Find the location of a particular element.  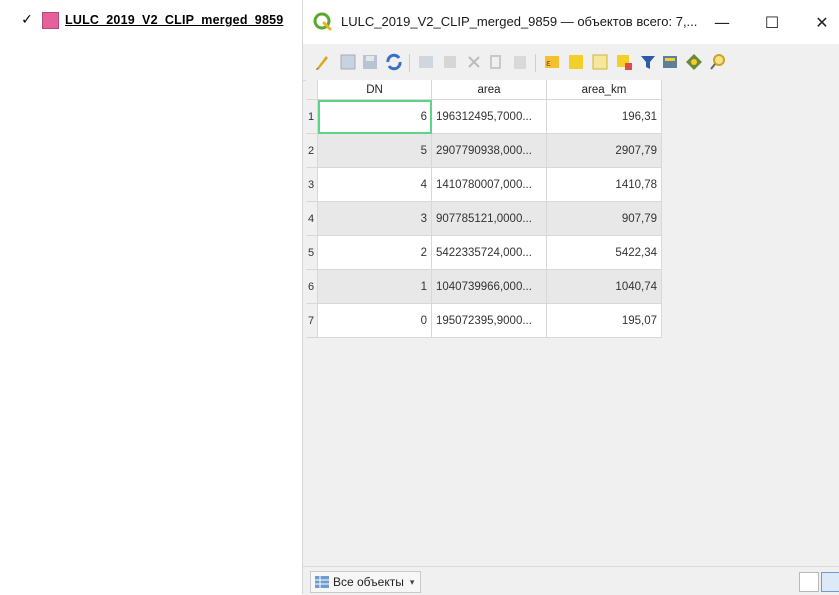

form-view-button is located at coordinates (809, 582).